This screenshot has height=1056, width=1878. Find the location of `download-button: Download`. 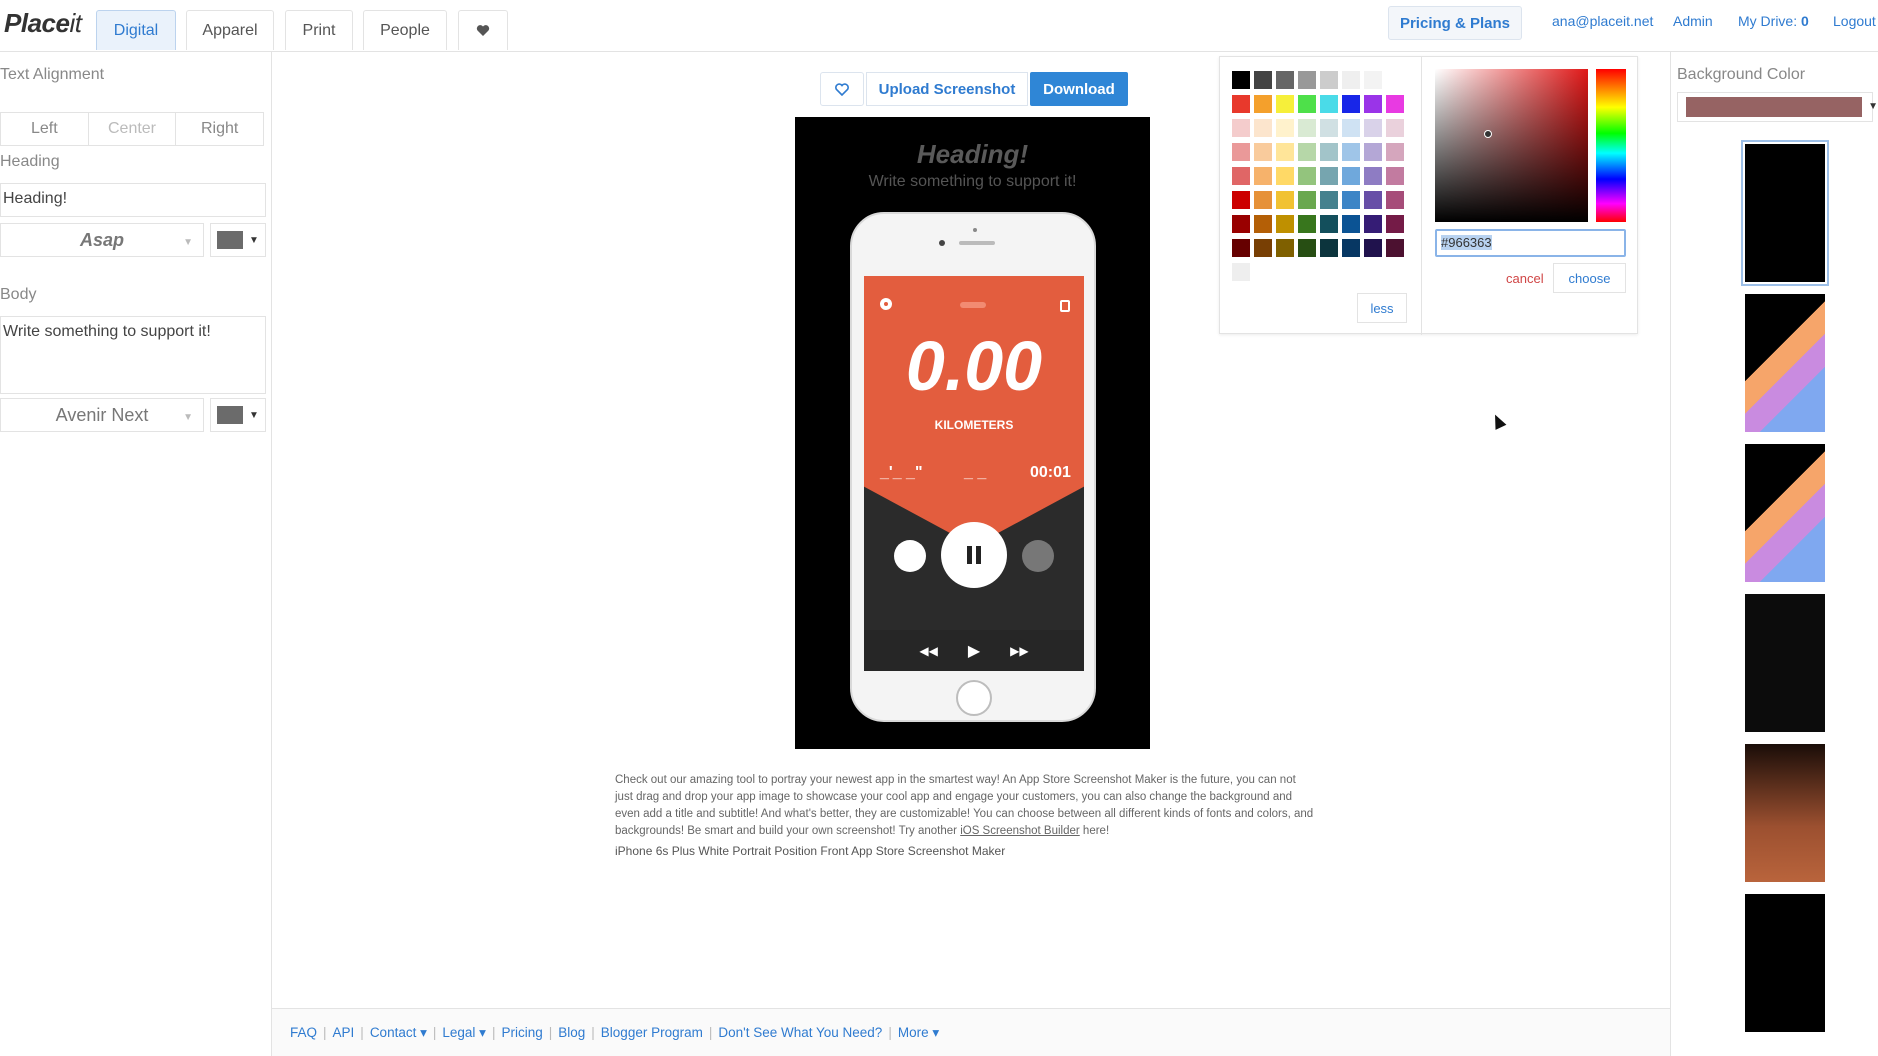

download-button: Download is located at coordinates (1079, 89).